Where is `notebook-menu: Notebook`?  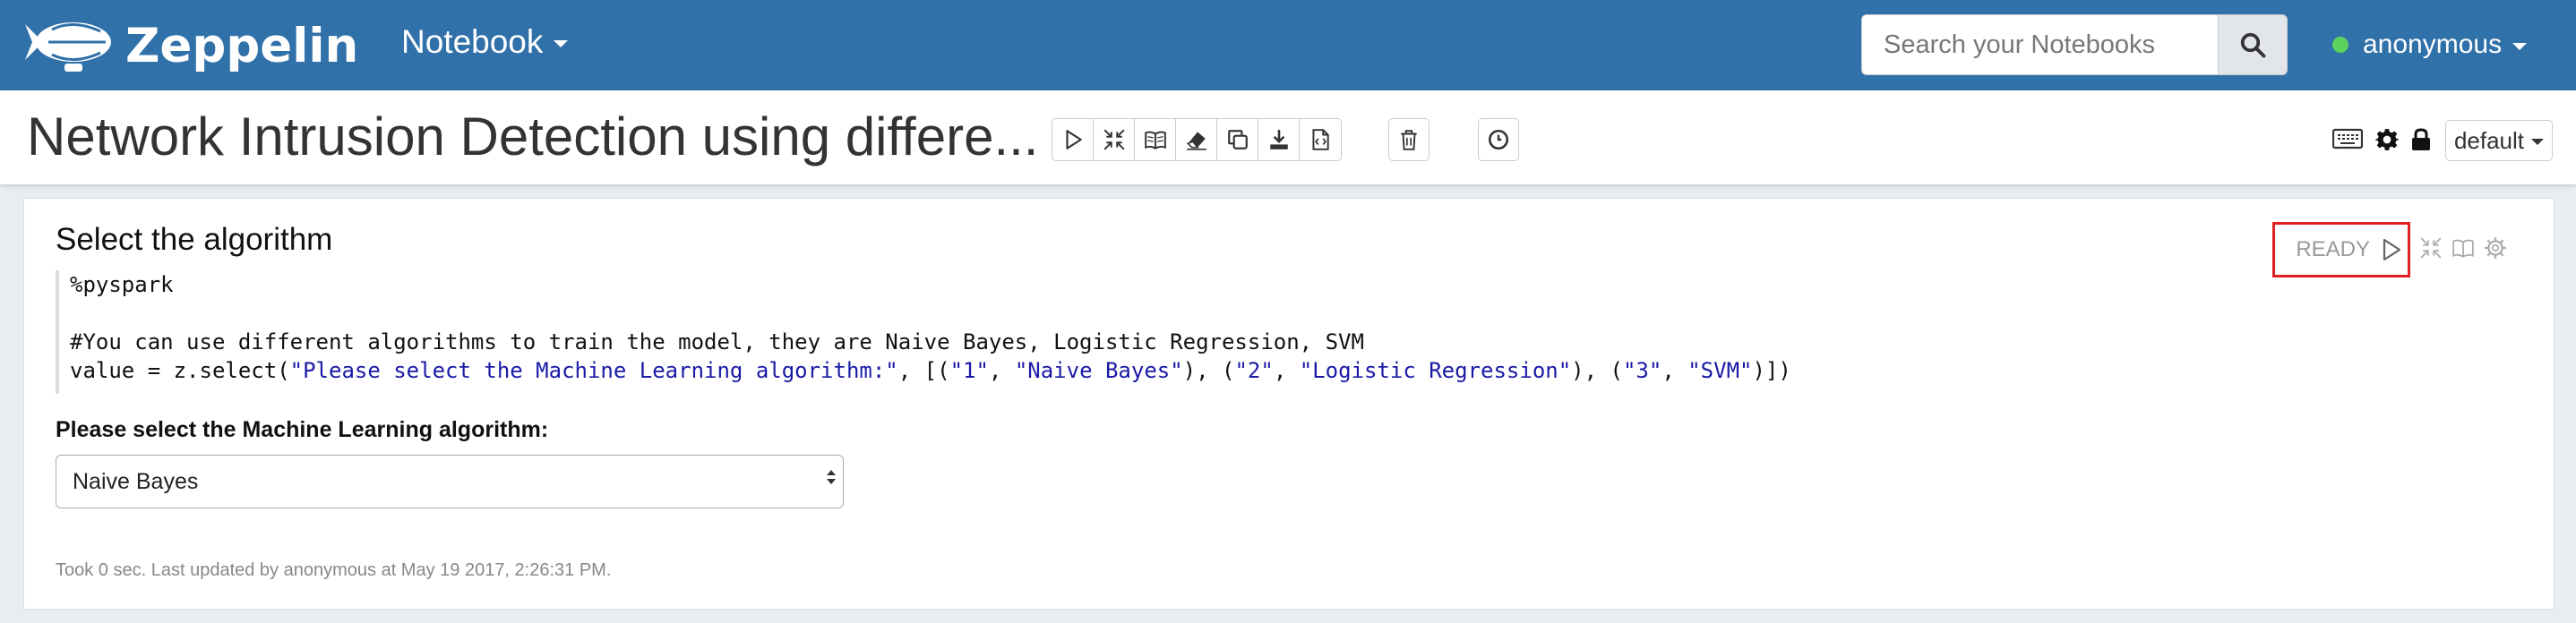 notebook-menu: Notebook is located at coordinates (485, 42).